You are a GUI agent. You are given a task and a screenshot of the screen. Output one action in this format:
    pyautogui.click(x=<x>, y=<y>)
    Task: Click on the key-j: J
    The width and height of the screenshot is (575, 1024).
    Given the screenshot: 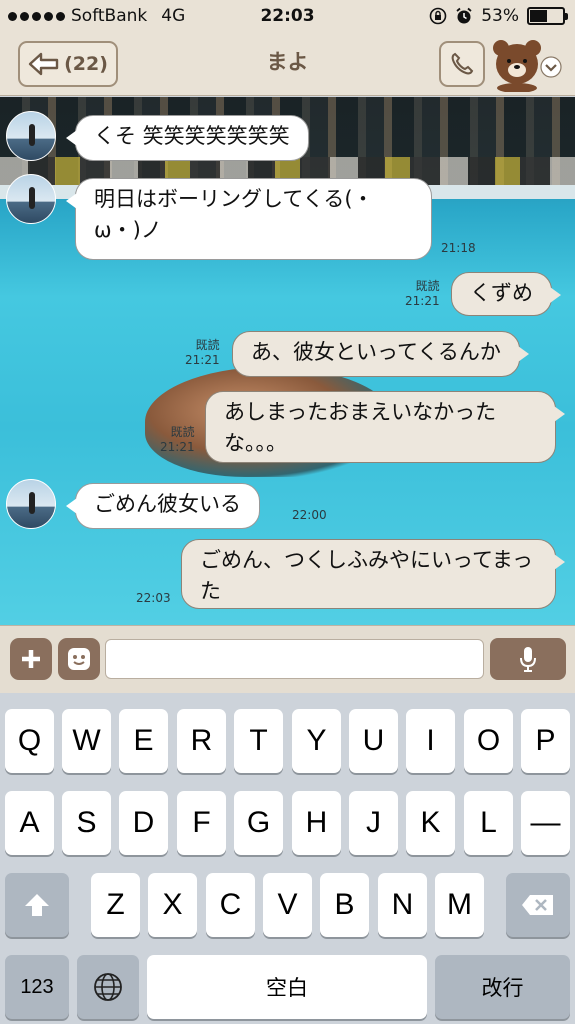 What is the action you would take?
    pyautogui.click(x=373, y=823)
    